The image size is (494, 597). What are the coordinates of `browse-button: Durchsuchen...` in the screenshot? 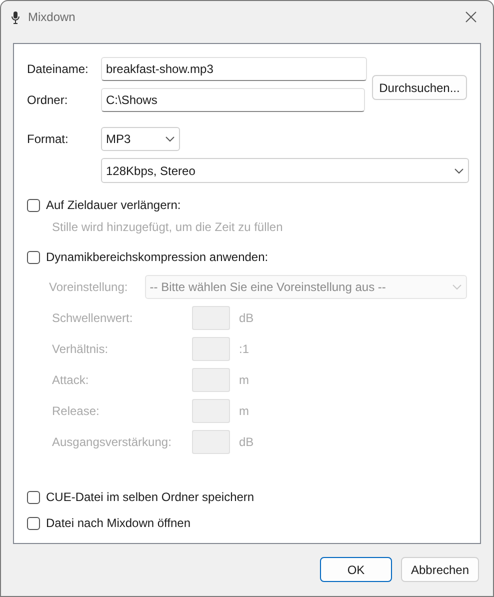 It's located at (419, 87).